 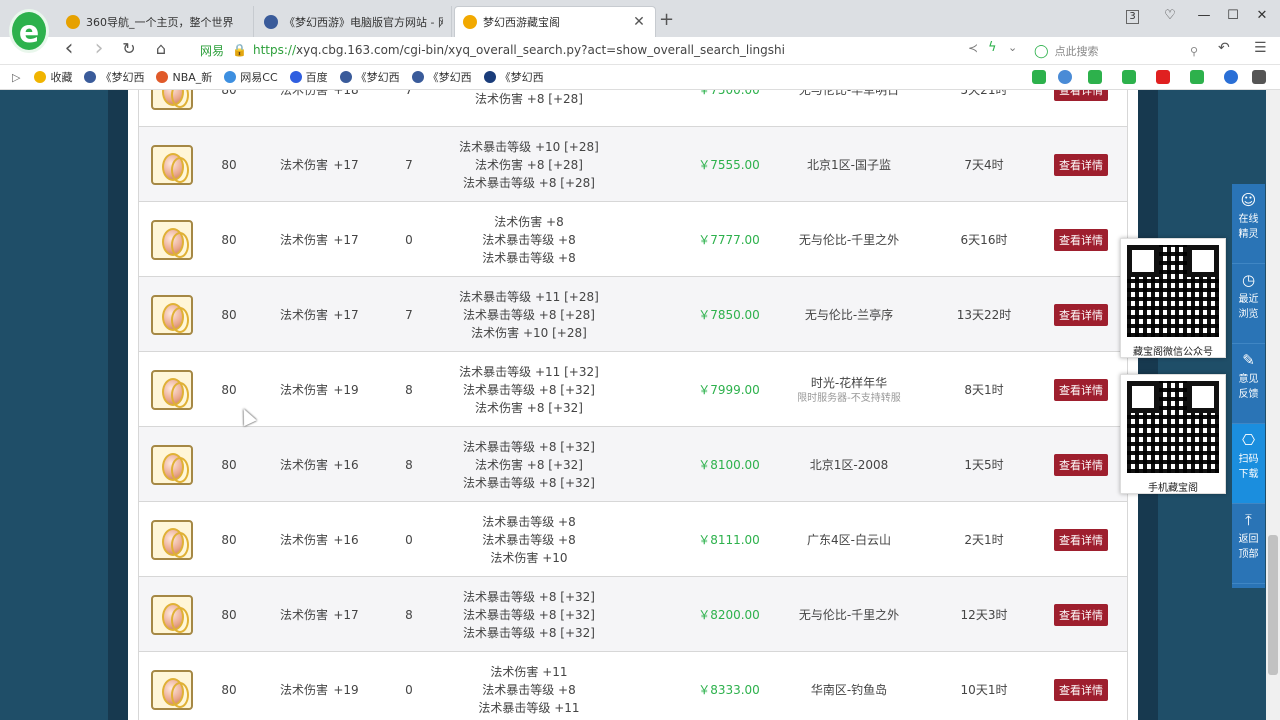 I want to click on shield-ext-icon, so click(x=1095, y=77).